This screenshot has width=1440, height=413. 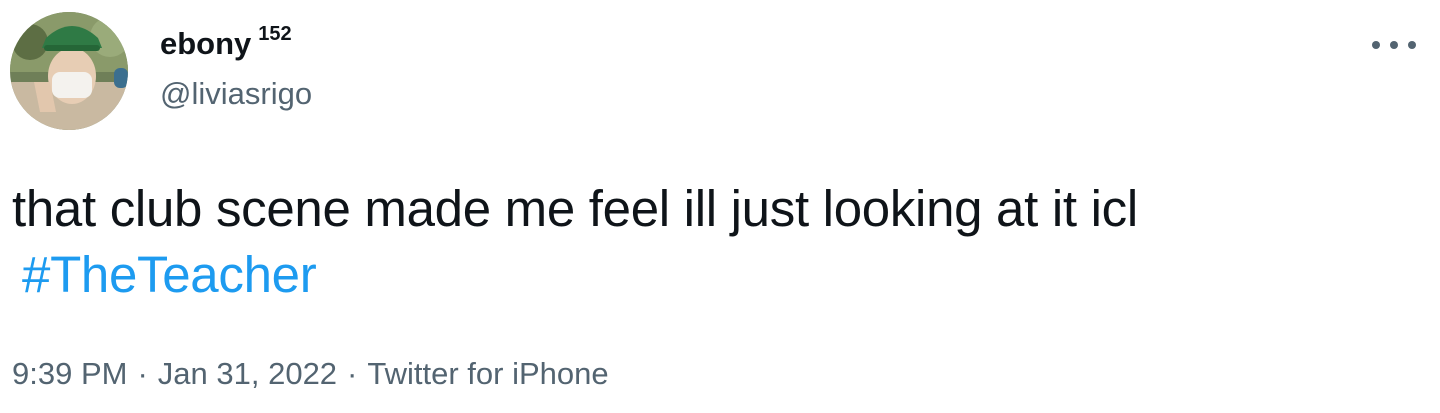 I want to click on tweet-meta: 9:39 PM · Jan 31, 2022 · Twitter for iPhone, so click(x=310, y=374).